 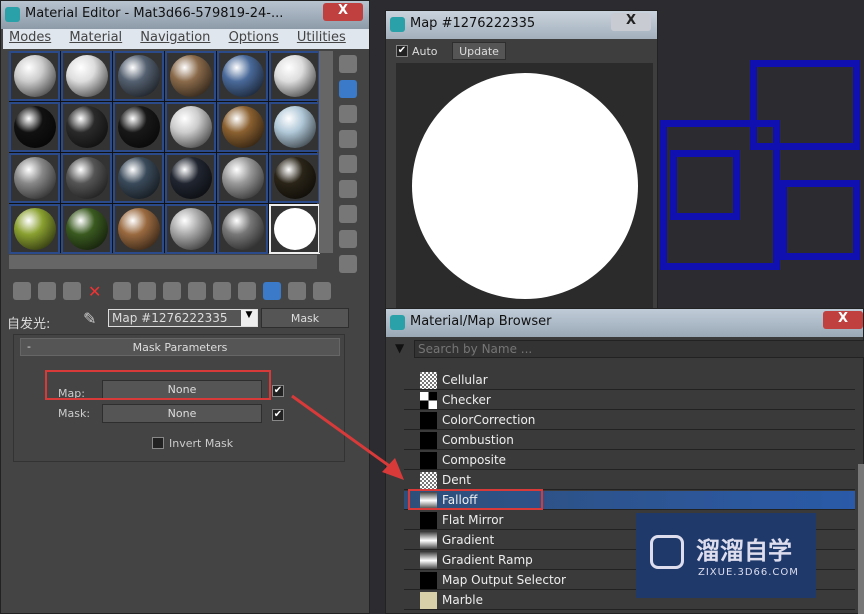 I want to click on watermark-url: ZIXUE.3D66.COM, so click(x=748, y=572).